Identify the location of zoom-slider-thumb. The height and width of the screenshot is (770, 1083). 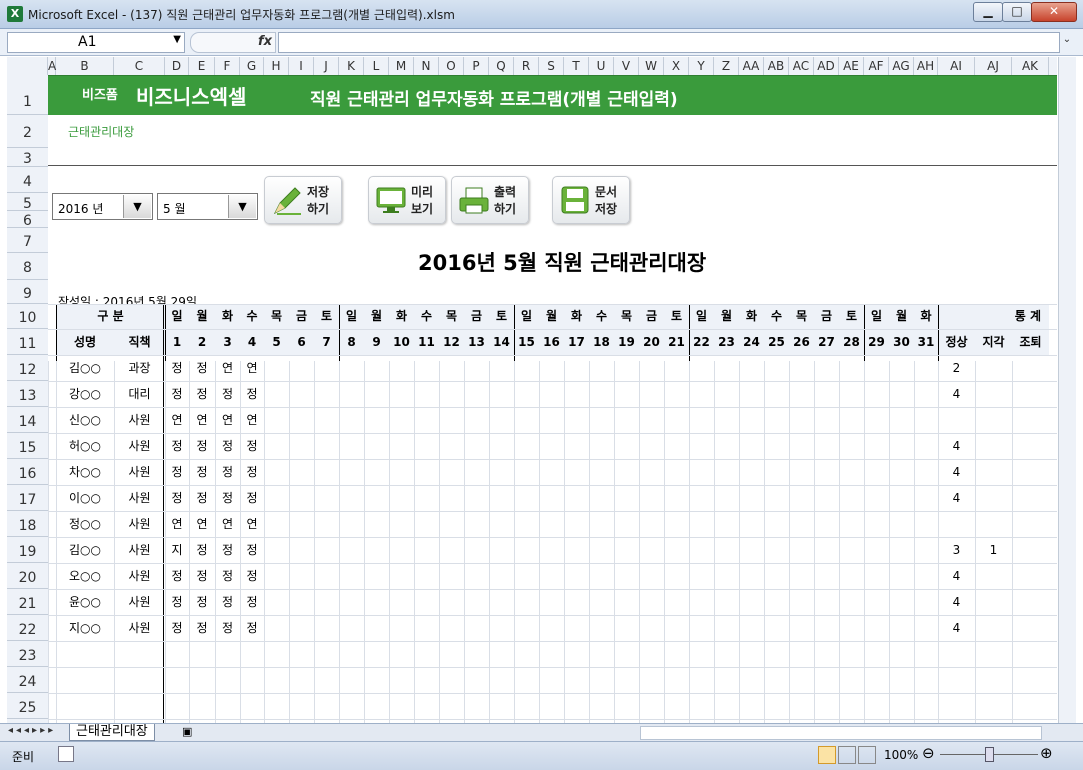
(989, 754).